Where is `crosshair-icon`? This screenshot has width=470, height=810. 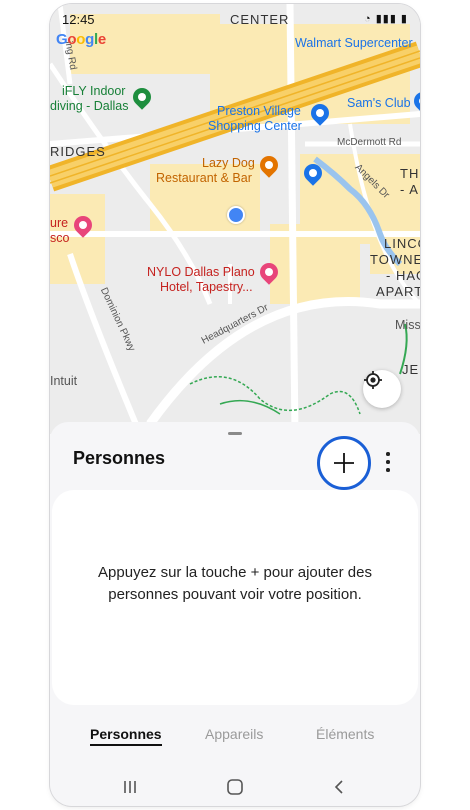 crosshair-icon is located at coordinates (373, 380).